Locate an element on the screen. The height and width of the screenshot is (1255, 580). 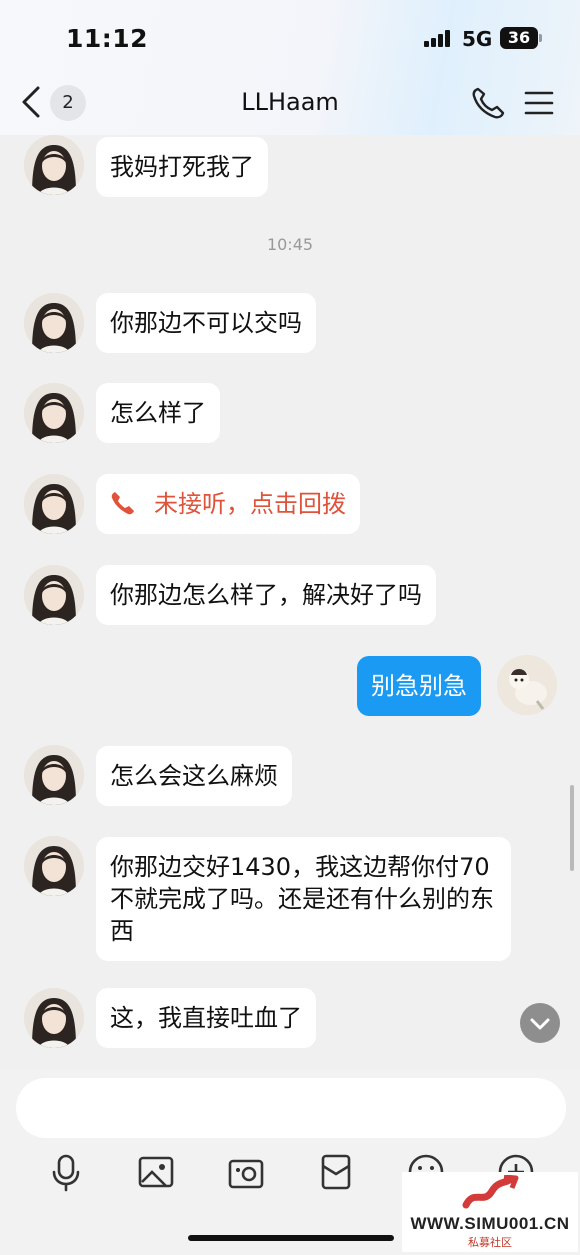
missed-call-text: 未接听，点击回拨 is located at coordinates (250, 504).